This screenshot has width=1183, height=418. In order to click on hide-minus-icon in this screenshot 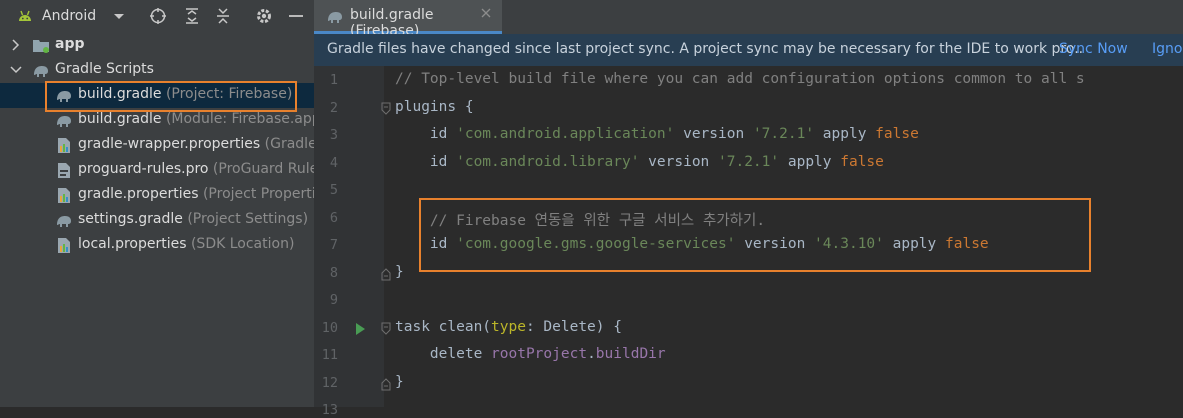, I will do `click(296, 16)`.